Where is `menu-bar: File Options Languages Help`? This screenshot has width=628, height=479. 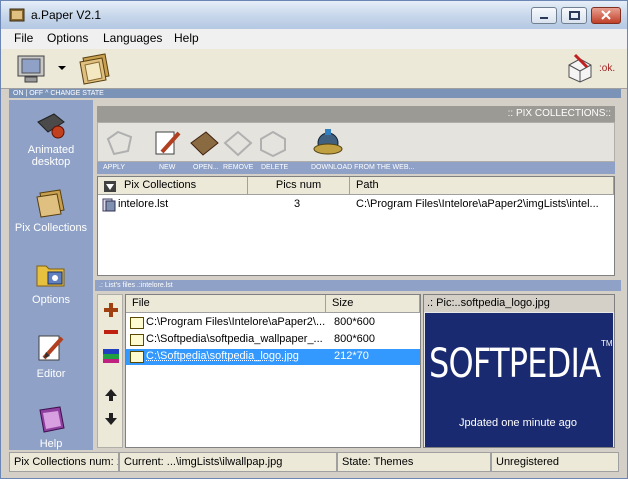
menu-bar: File Options Languages Help is located at coordinates (314, 39).